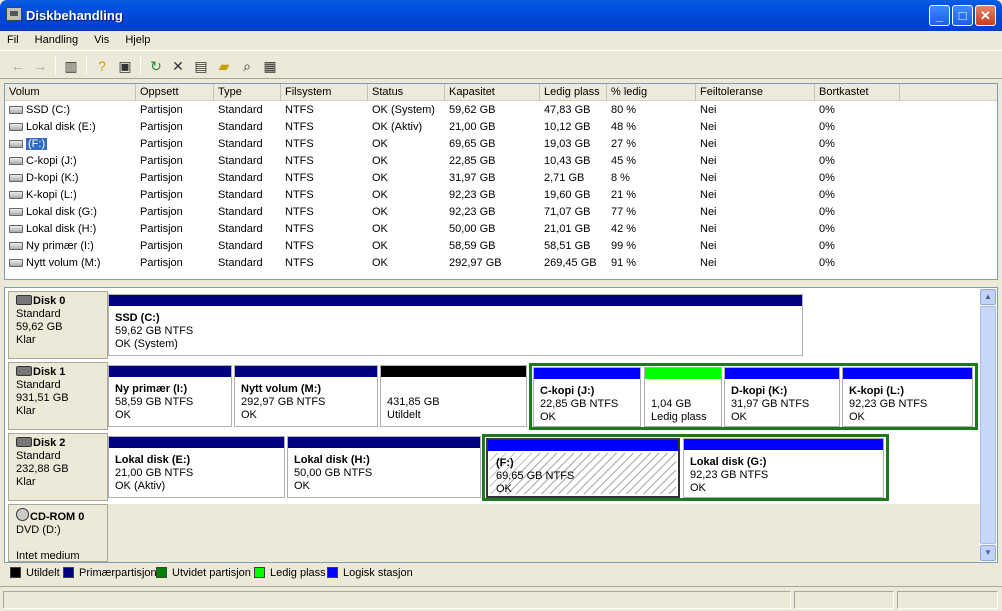 The width and height of the screenshot is (1002, 611). I want to click on partition-size: 92,23 GB NTFS, so click(729, 475).